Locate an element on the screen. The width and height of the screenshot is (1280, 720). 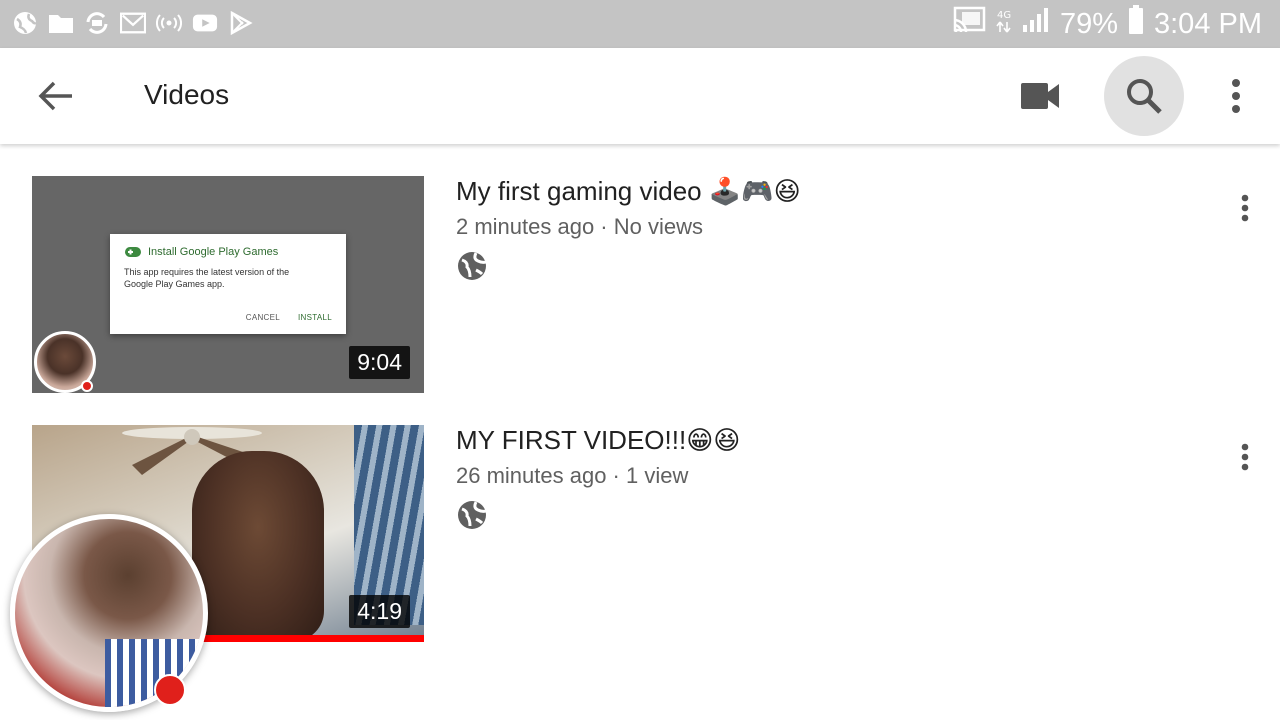
network-4g-icon: 4G is located at coordinates (1004, 24).